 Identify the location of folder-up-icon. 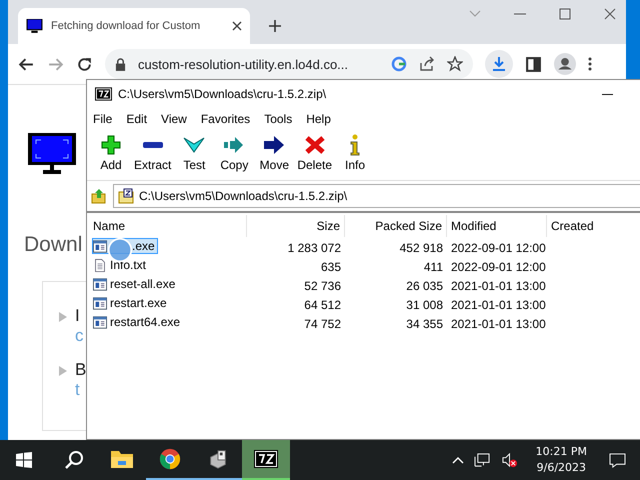
(99, 196).